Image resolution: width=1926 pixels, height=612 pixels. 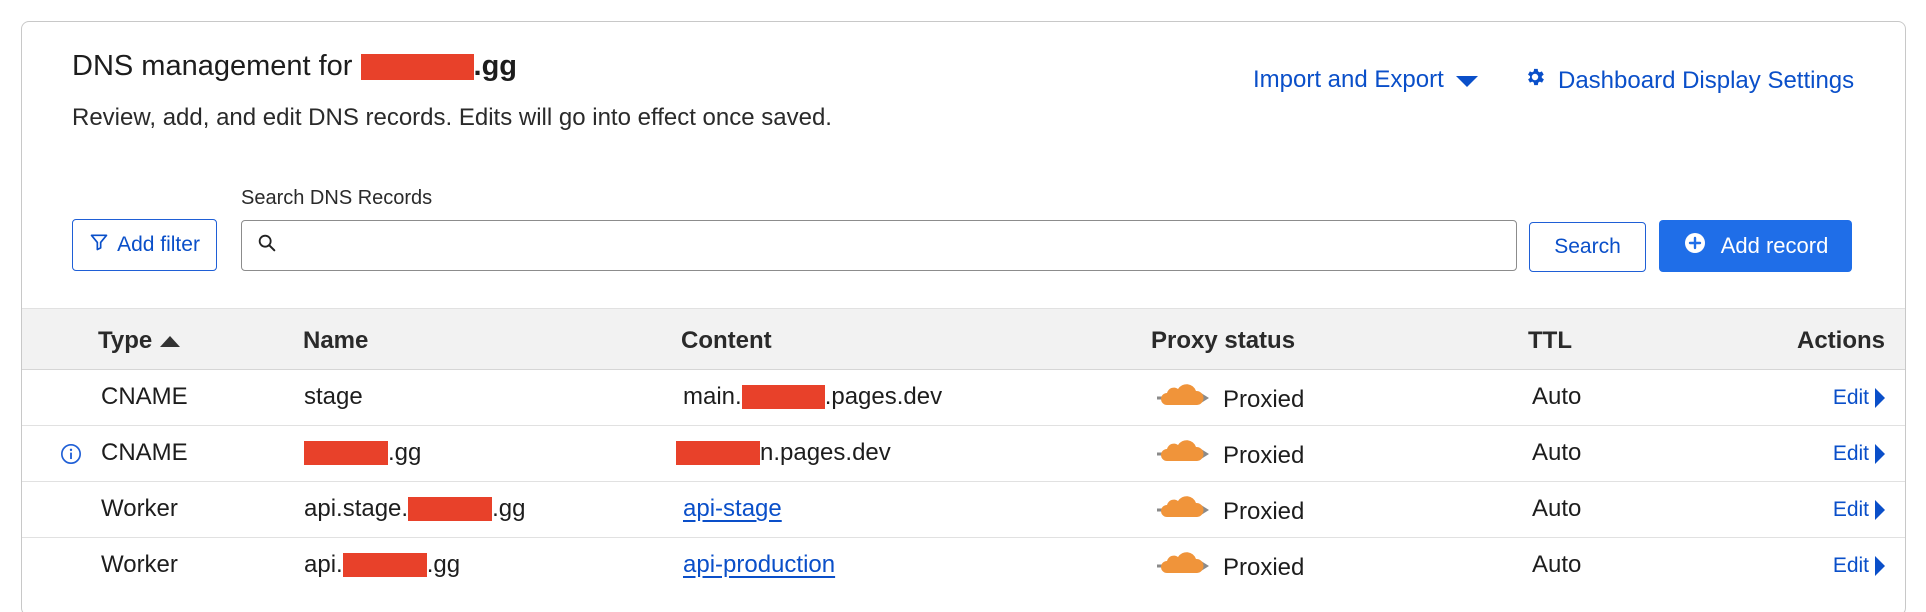 I want to click on record-name-text: stage, so click(x=333, y=396).